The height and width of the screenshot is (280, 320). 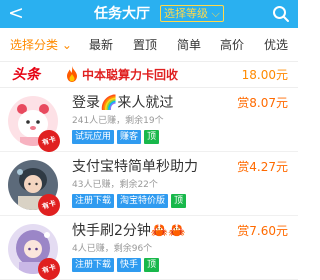 I want to click on headline-badge: 头条, so click(x=26, y=75).